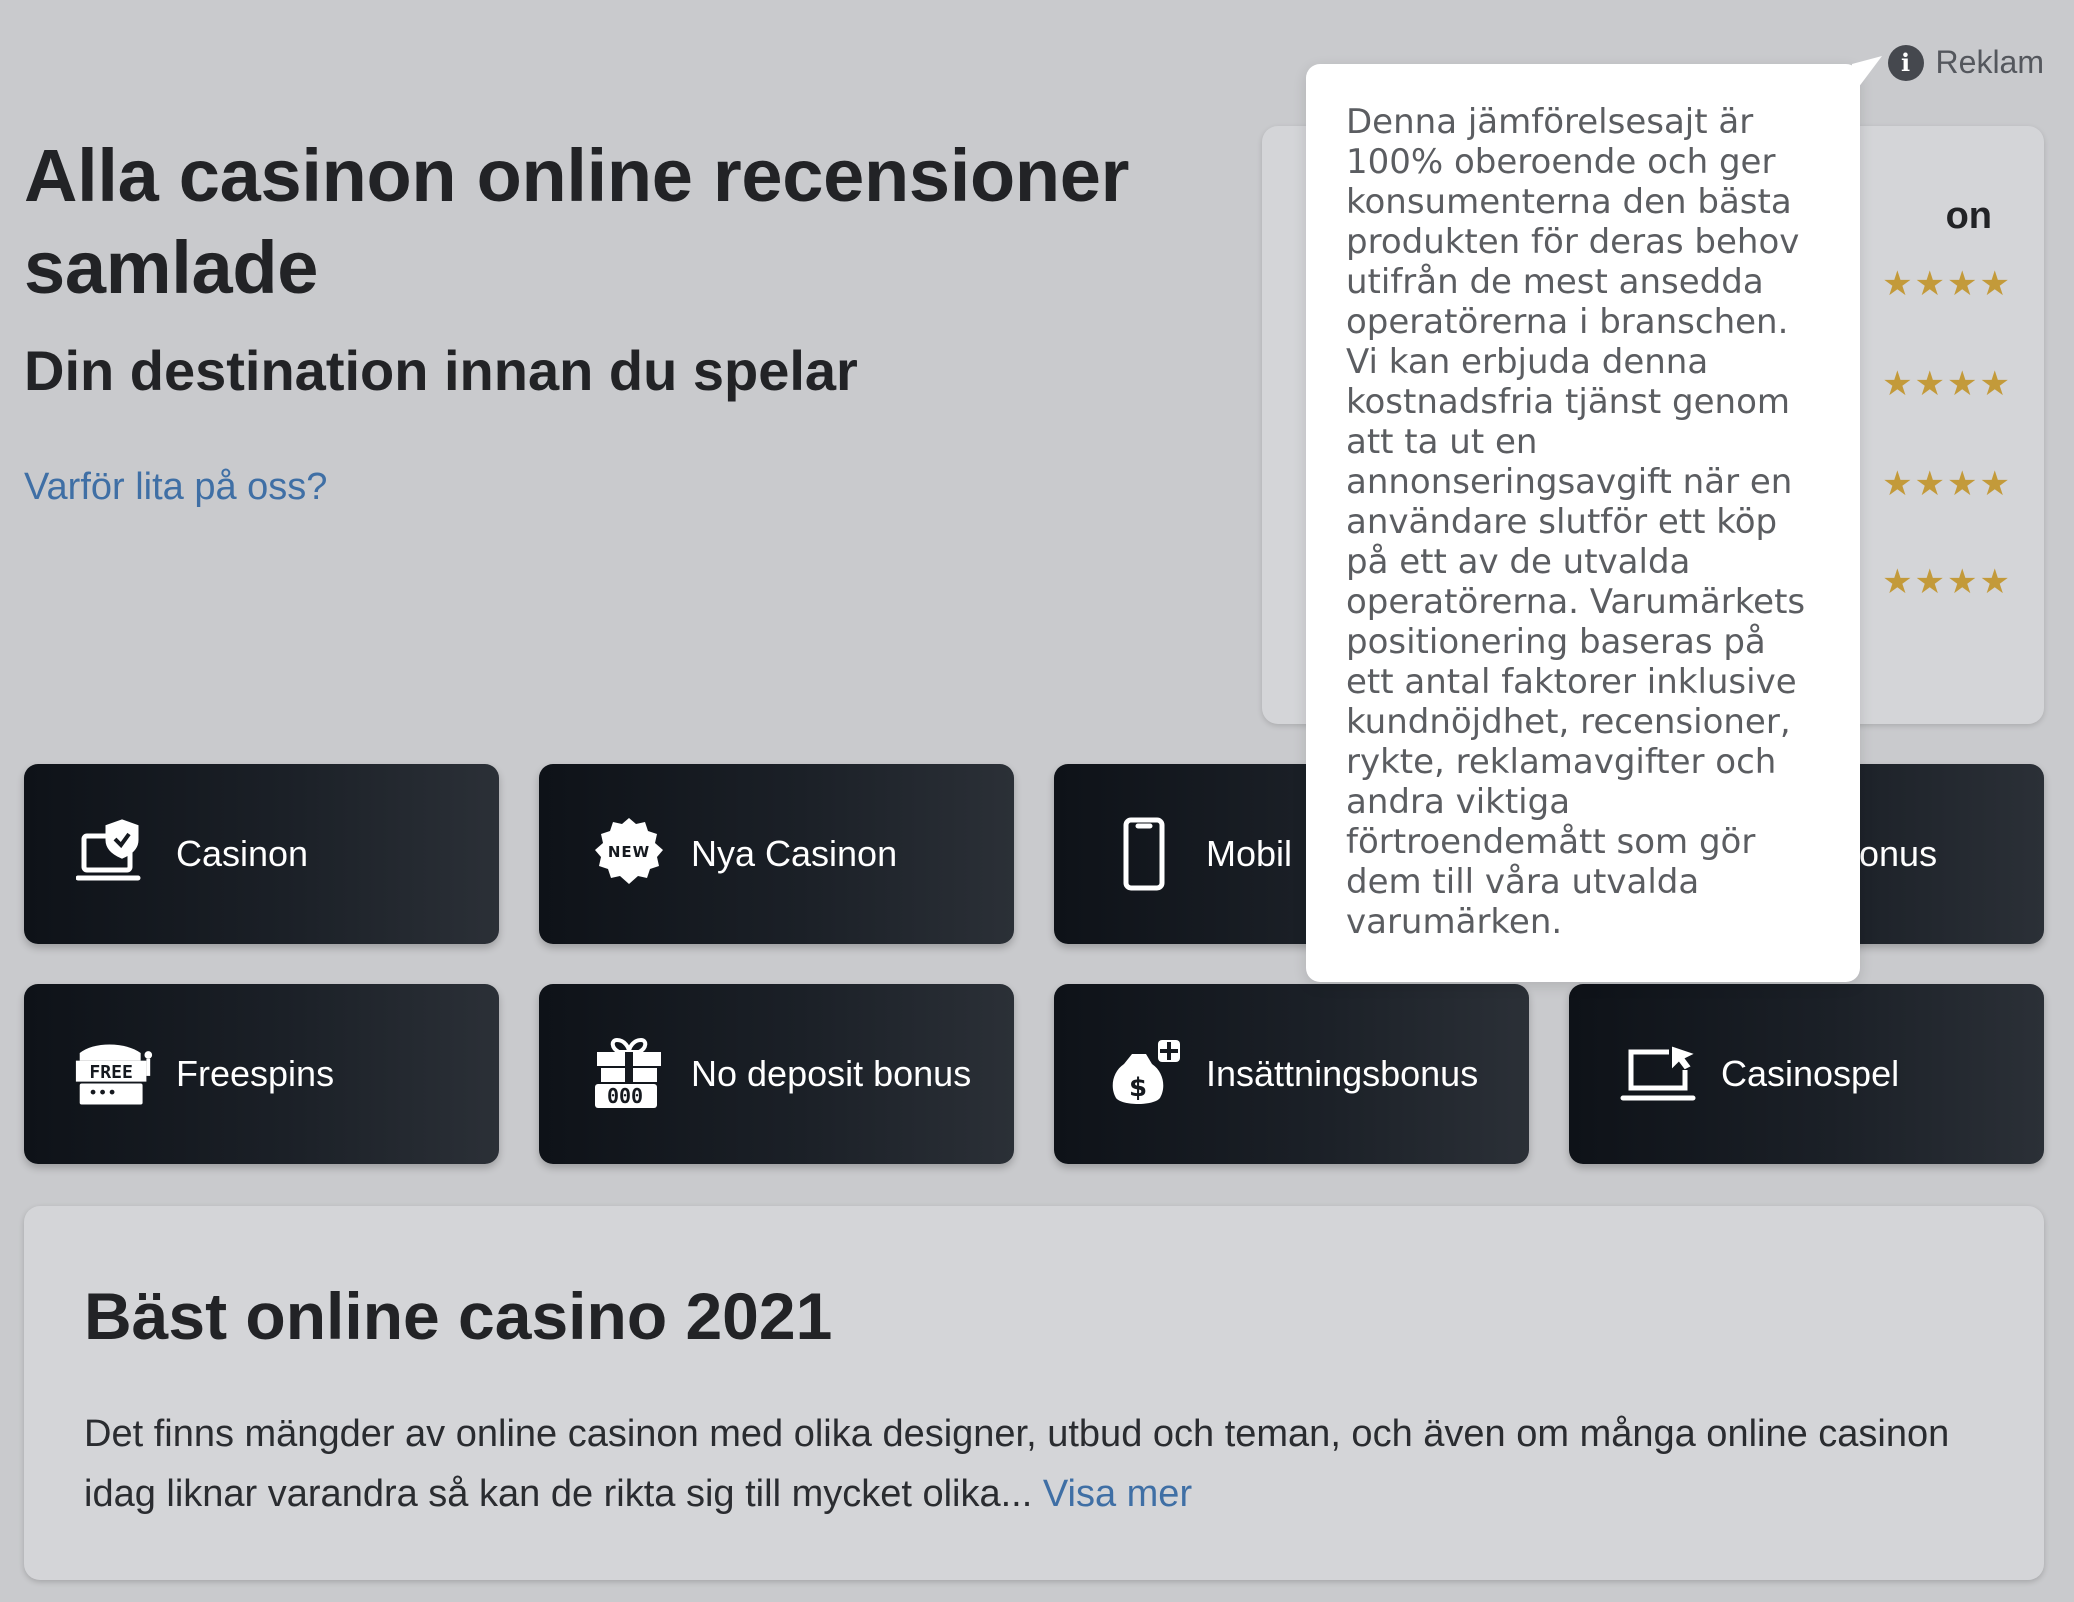 The height and width of the screenshot is (1602, 2074). What do you see at coordinates (1249, 853) in the screenshot?
I see `category-label: Mobil` at bounding box center [1249, 853].